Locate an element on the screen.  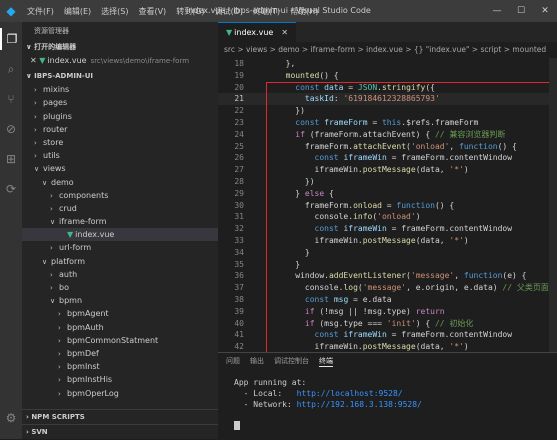
menu-item: 帮助(H) is located at coordinates (304, 11).